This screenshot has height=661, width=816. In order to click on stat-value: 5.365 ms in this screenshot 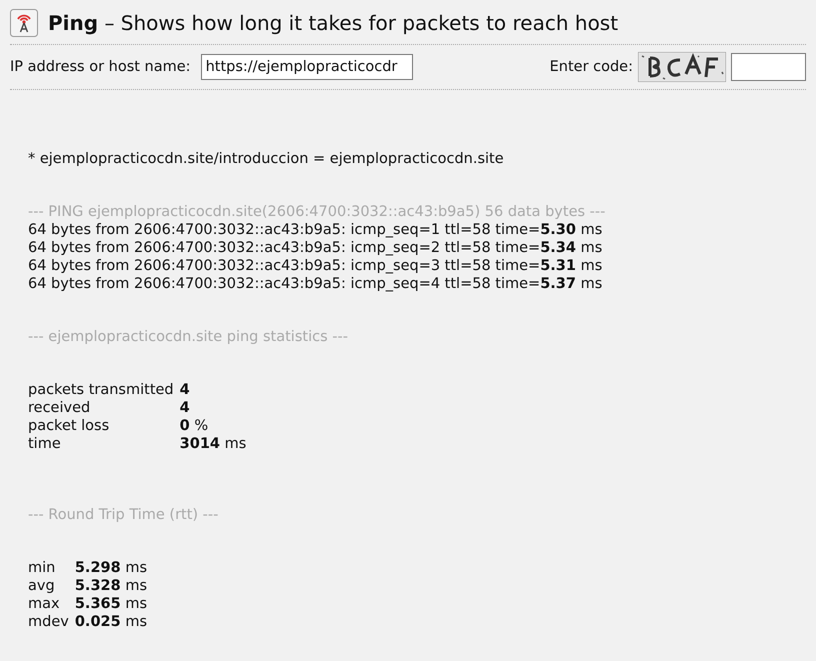, I will do `click(111, 604)`.